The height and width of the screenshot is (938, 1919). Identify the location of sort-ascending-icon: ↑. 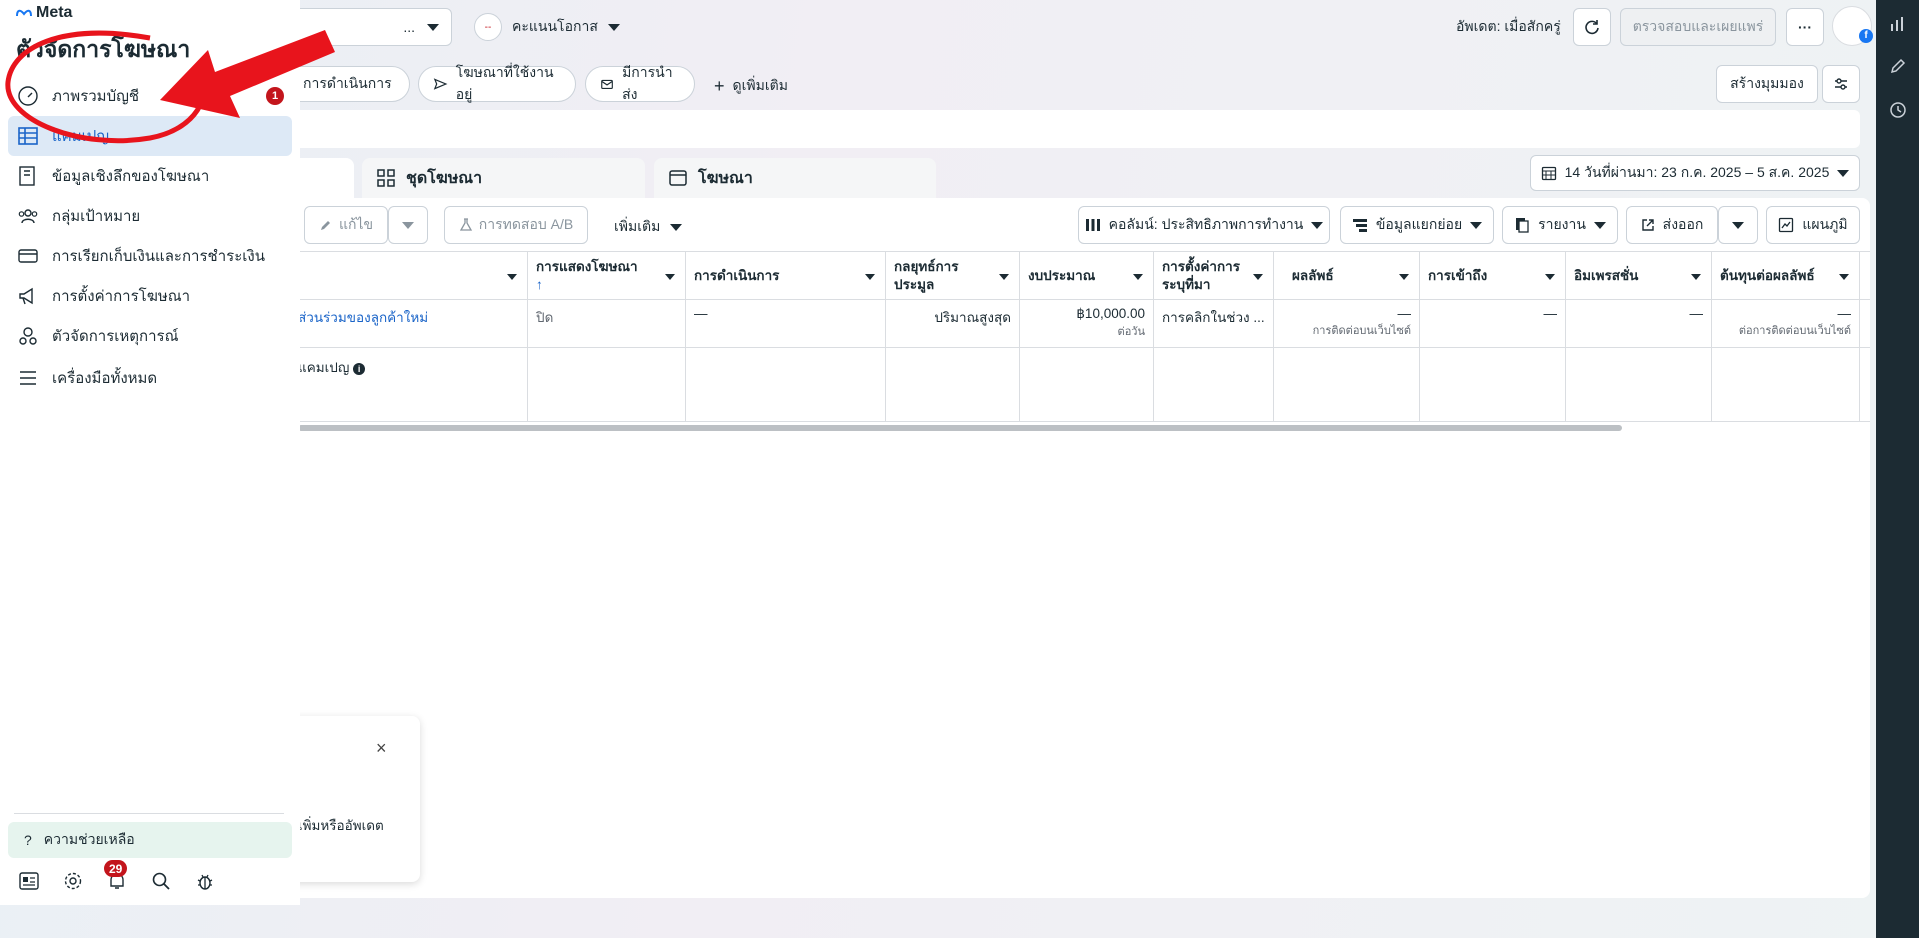
(539, 284).